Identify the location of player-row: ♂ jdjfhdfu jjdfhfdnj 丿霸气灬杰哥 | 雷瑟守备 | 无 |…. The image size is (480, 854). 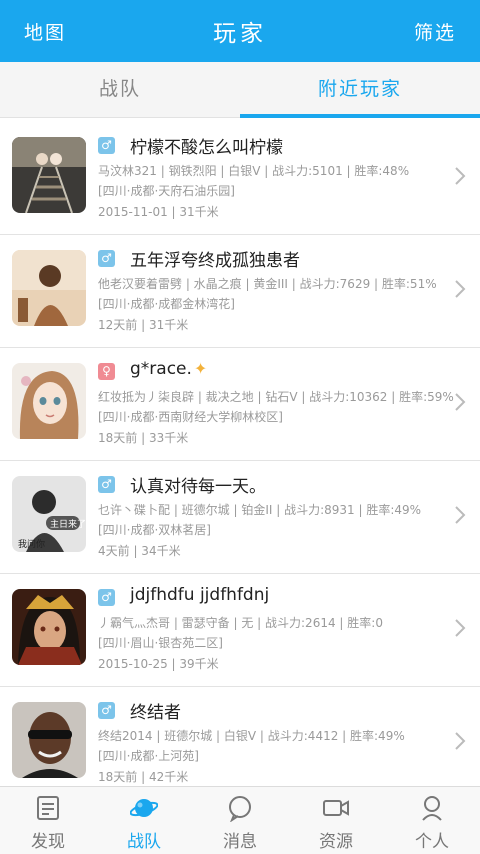
(240, 630).